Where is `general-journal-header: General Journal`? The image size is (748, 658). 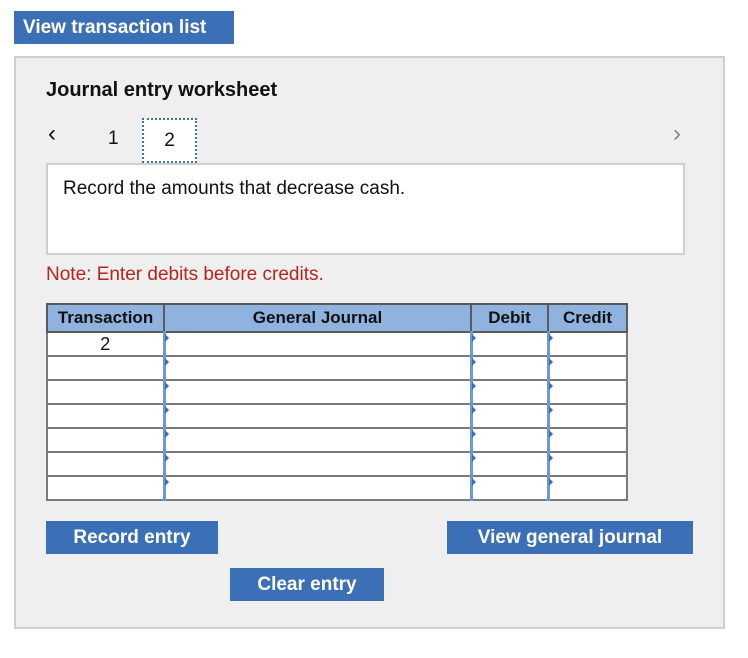 general-journal-header: General Journal is located at coordinates (317, 318).